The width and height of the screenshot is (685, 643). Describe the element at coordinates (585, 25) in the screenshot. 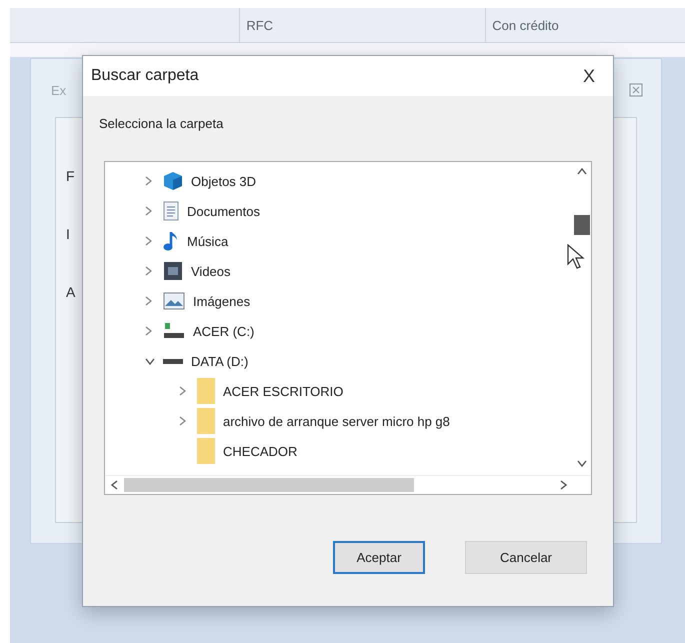

I see `column-header: Con crédito` at that location.